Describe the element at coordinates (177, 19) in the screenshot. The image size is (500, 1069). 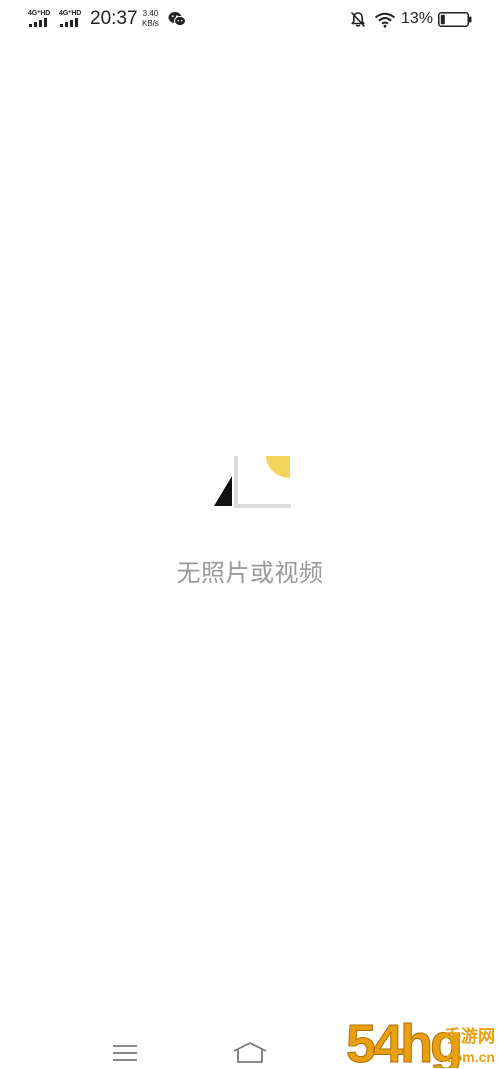
I see `wechat-icon` at that location.